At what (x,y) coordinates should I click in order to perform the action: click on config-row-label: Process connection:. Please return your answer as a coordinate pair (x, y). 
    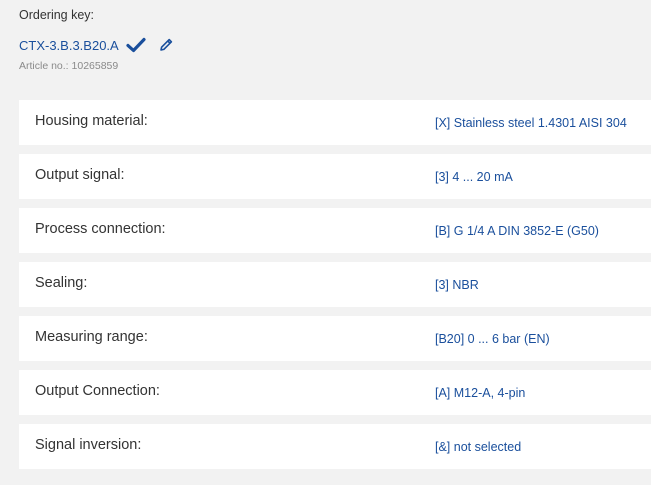
    Looking at the image, I should click on (100, 229).